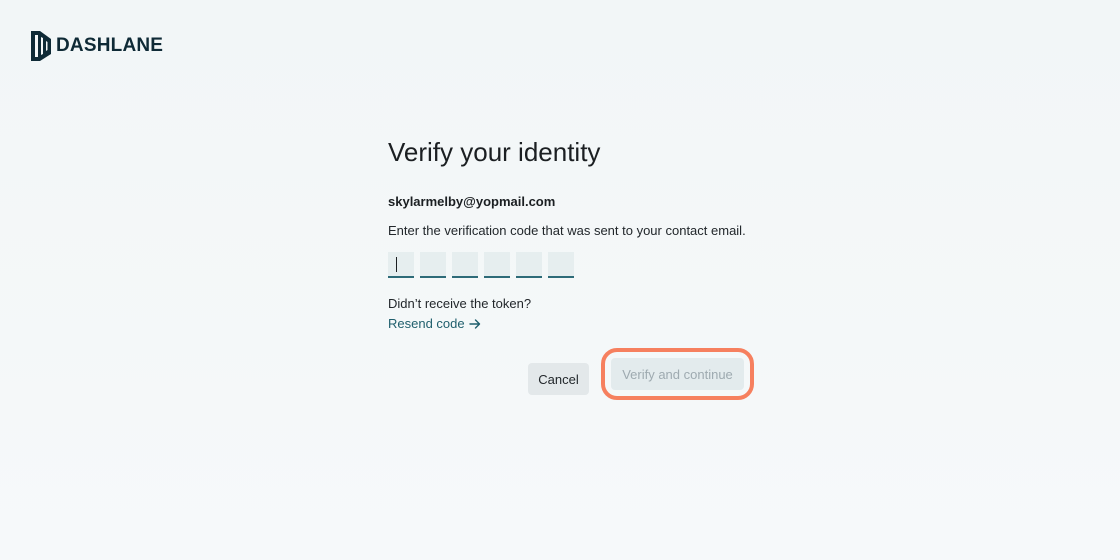 This screenshot has width=1120, height=560. I want to click on page-title: Verify your identity, so click(494, 152).